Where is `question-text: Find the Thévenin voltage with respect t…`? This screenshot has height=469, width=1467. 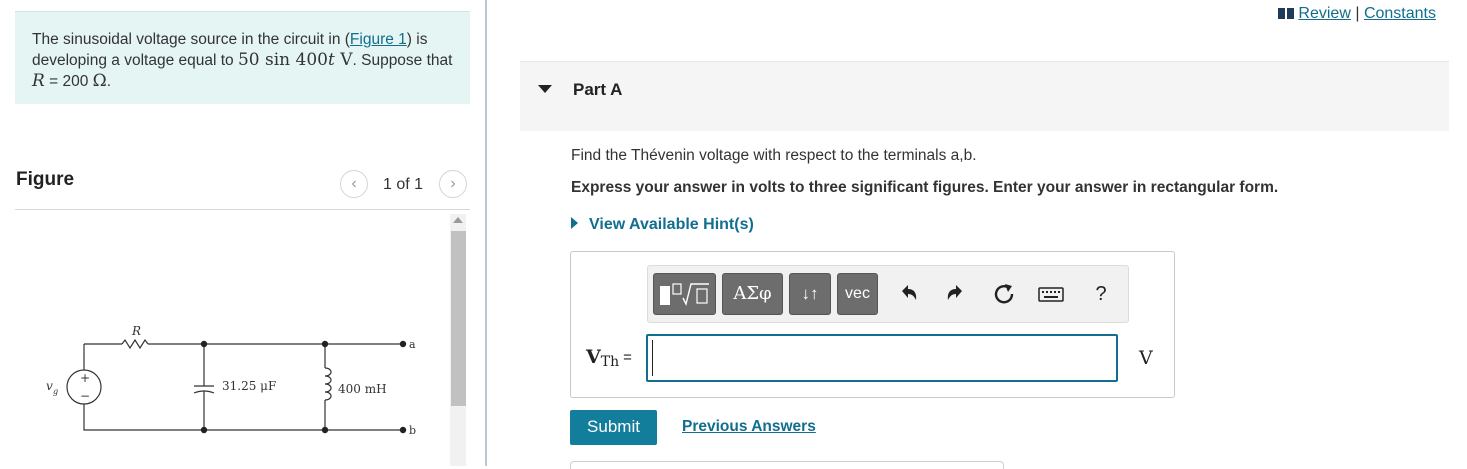 question-text: Find the Thévenin voltage with respect t… is located at coordinates (774, 155).